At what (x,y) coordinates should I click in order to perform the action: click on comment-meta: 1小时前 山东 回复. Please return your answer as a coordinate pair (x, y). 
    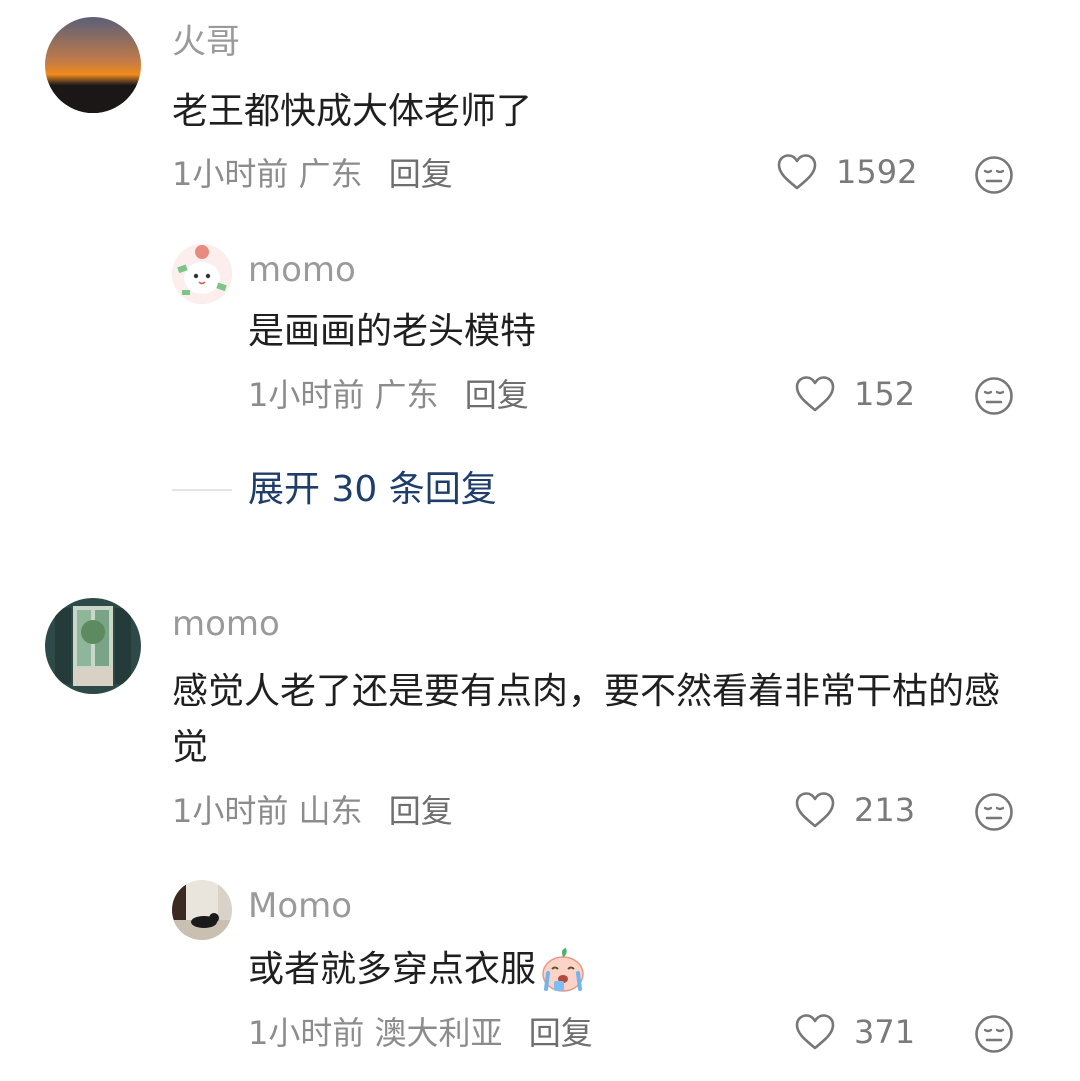
    Looking at the image, I should click on (312, 811).